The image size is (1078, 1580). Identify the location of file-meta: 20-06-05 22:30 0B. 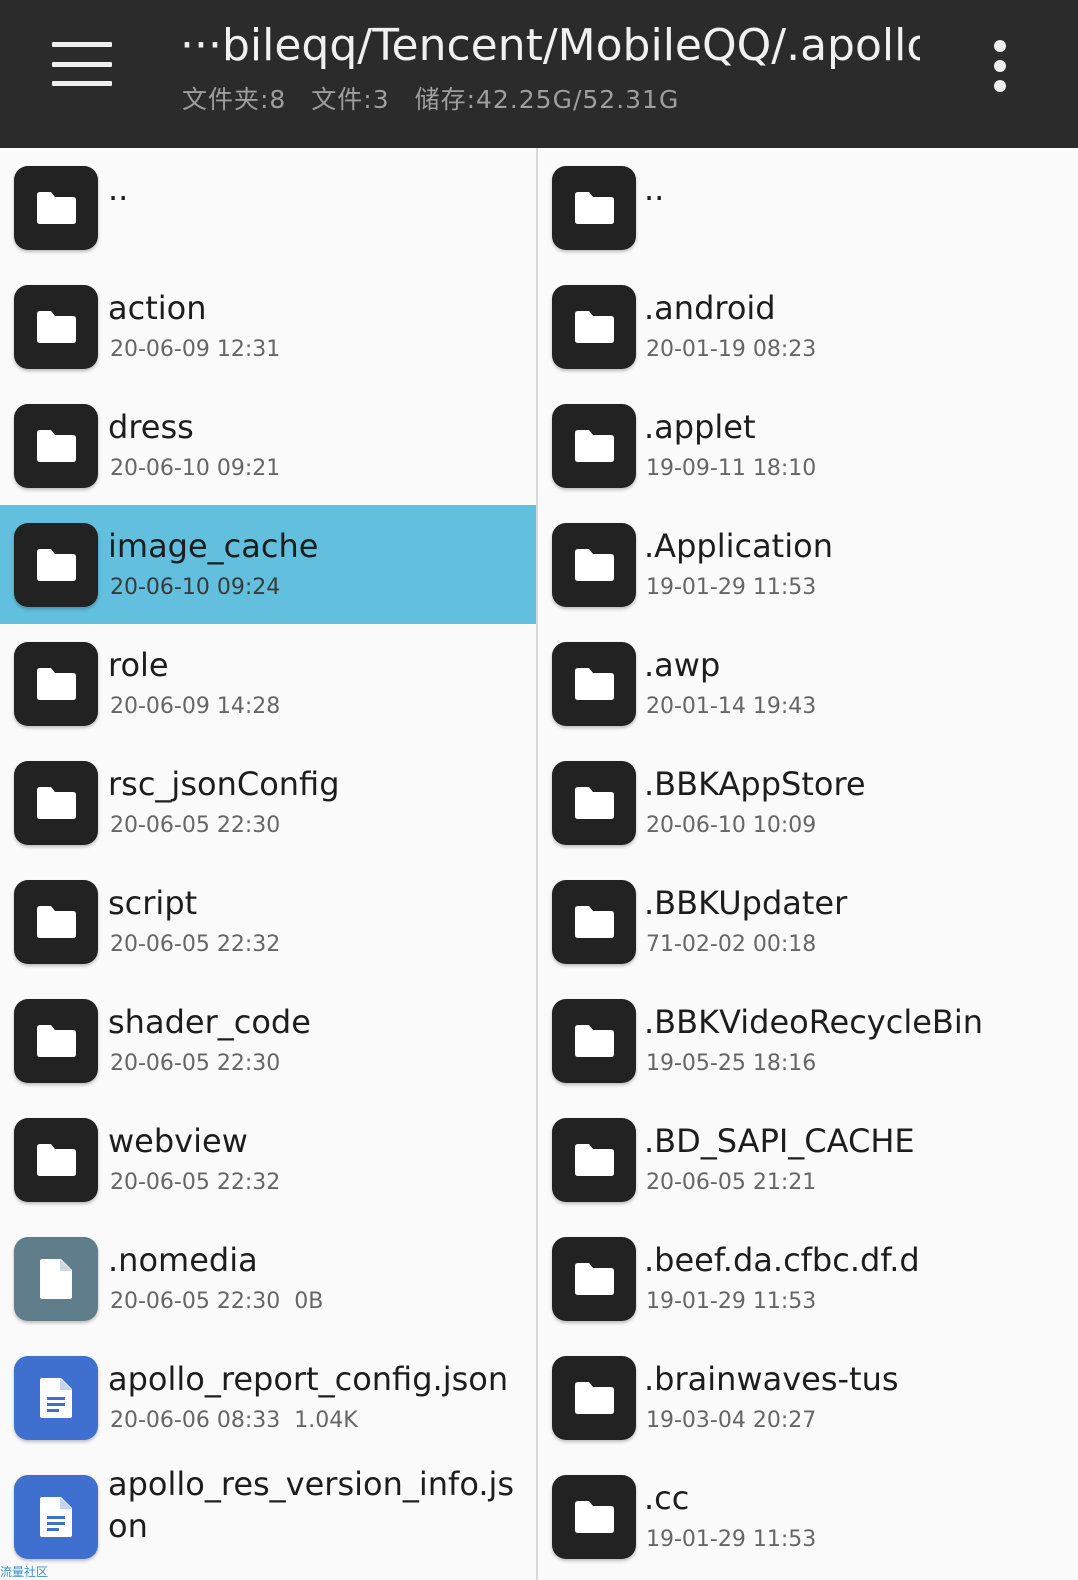
(216, 1301).